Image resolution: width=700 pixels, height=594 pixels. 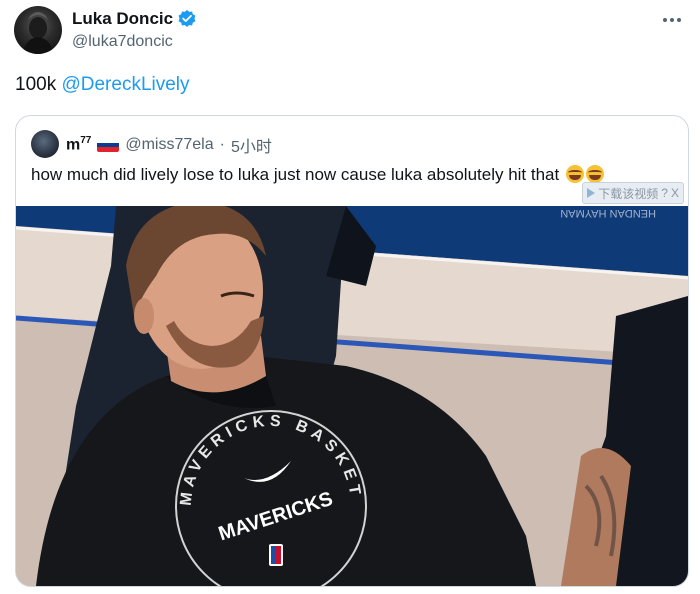 What do you see at coordinates (628, 193) in the screenshot?
I see `download-video-button: 下载该视频` at bounding box center [628, 193].